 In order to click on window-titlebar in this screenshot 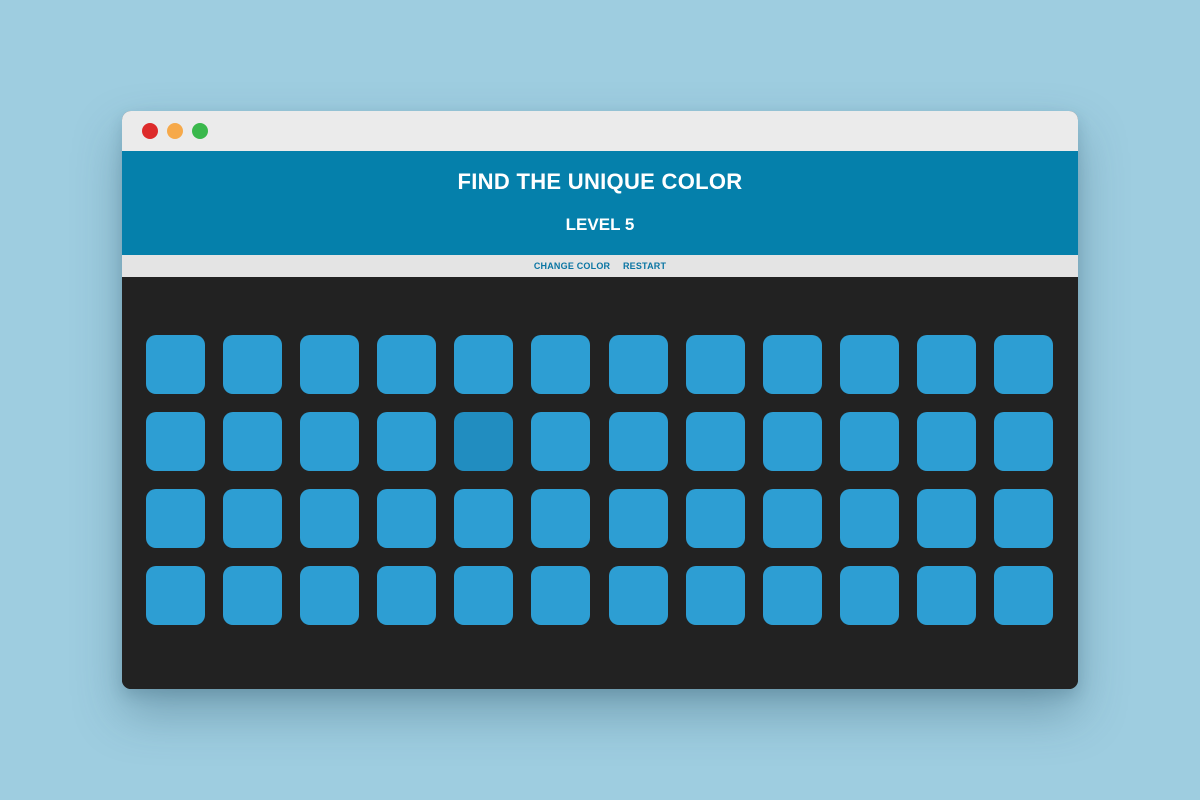, I will do `click(600, 131)`.